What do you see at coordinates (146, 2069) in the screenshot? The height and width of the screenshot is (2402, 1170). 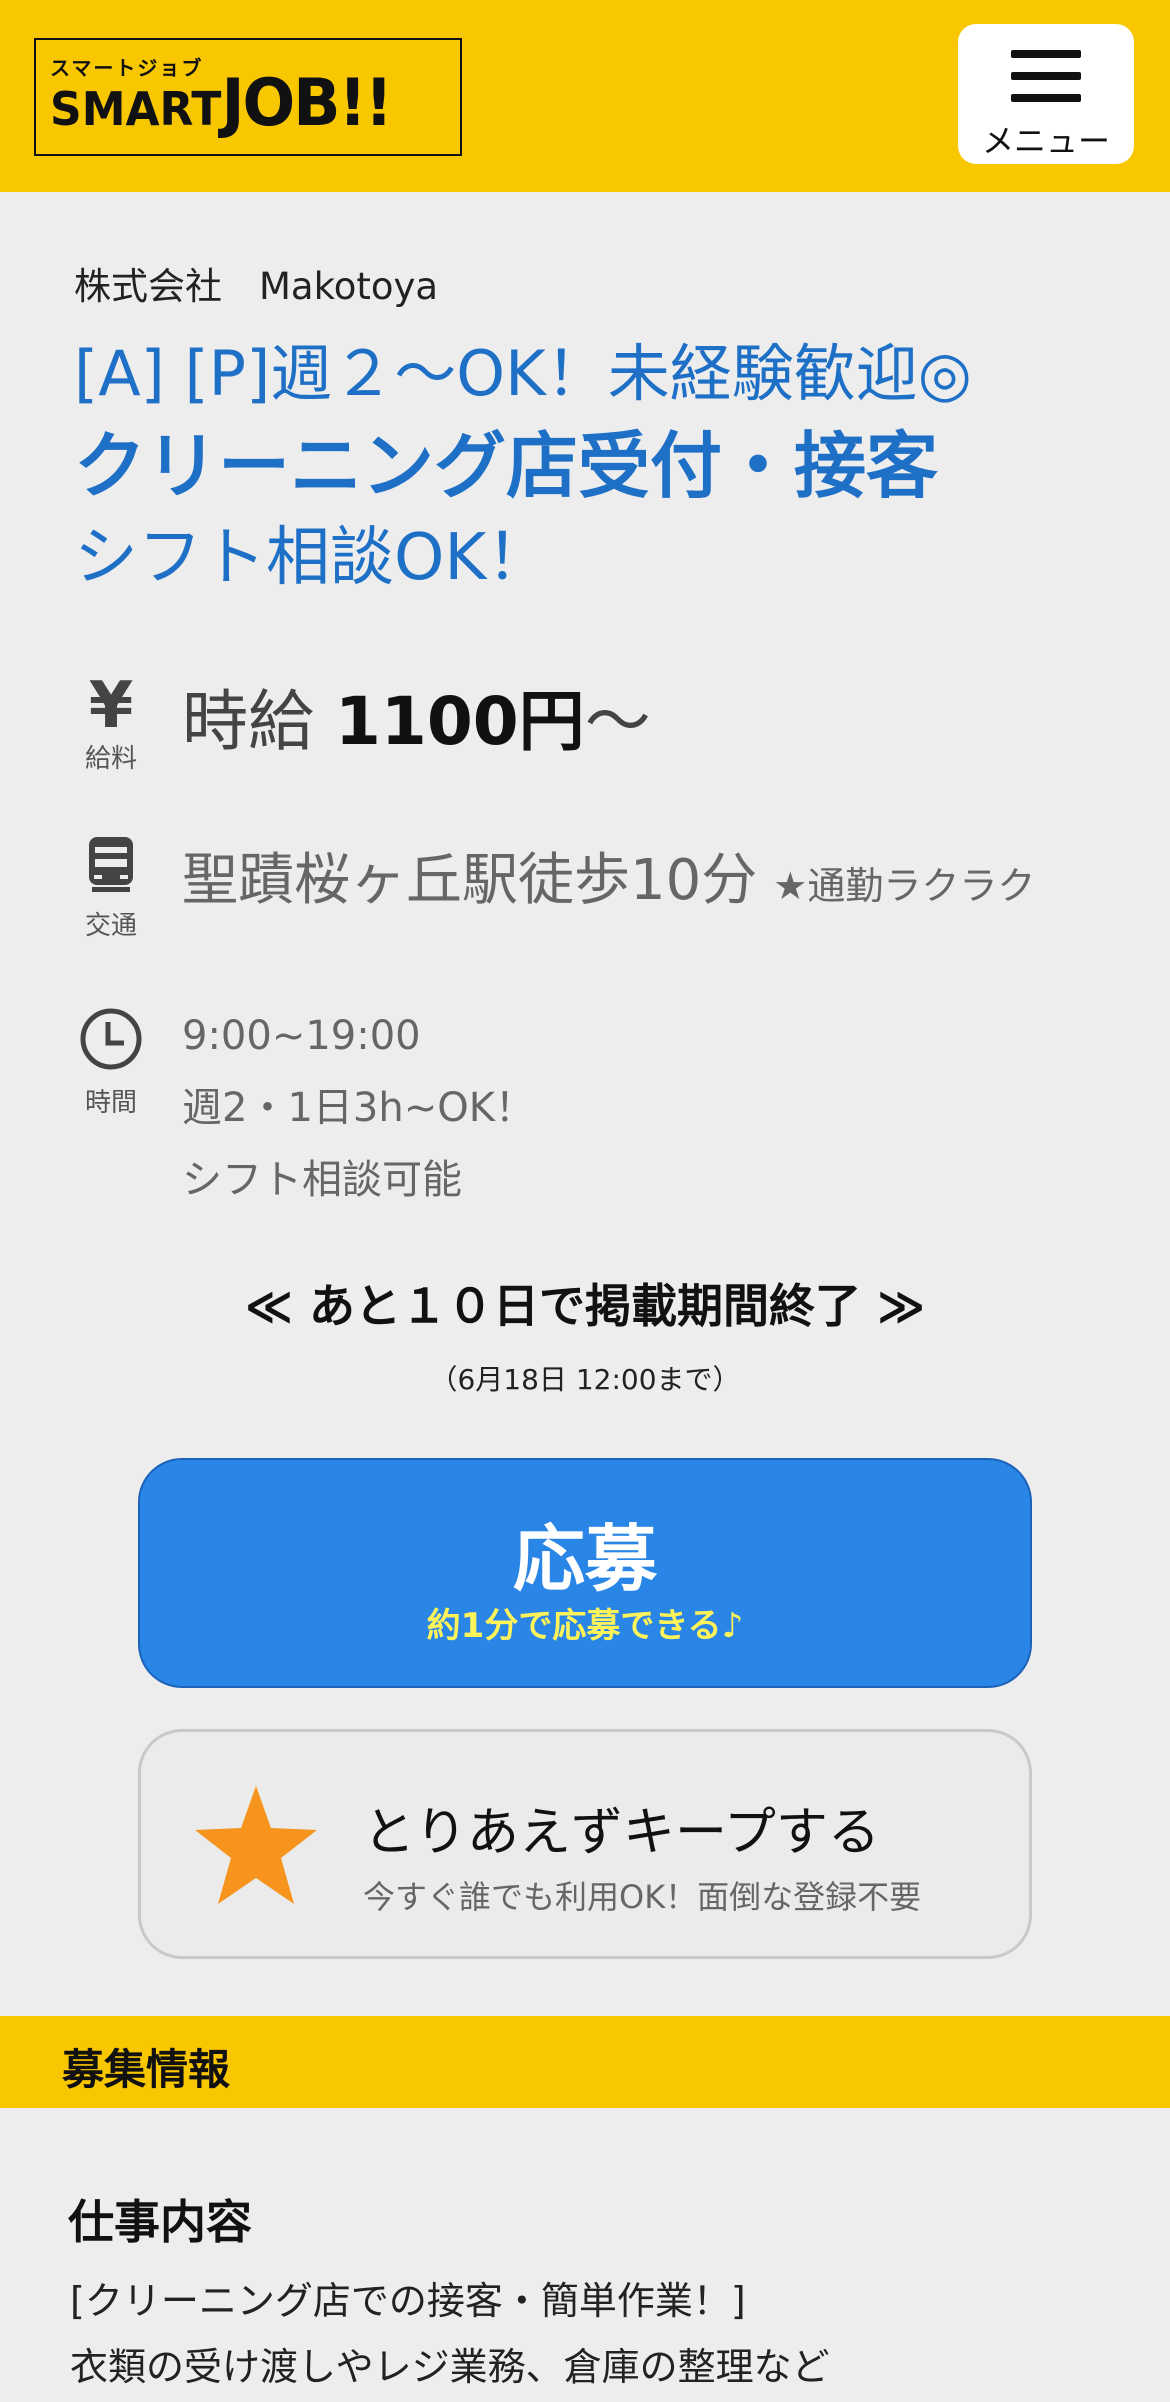 I see `recruitment-info-title: 募集情報` at bounding box center [146, 2069].